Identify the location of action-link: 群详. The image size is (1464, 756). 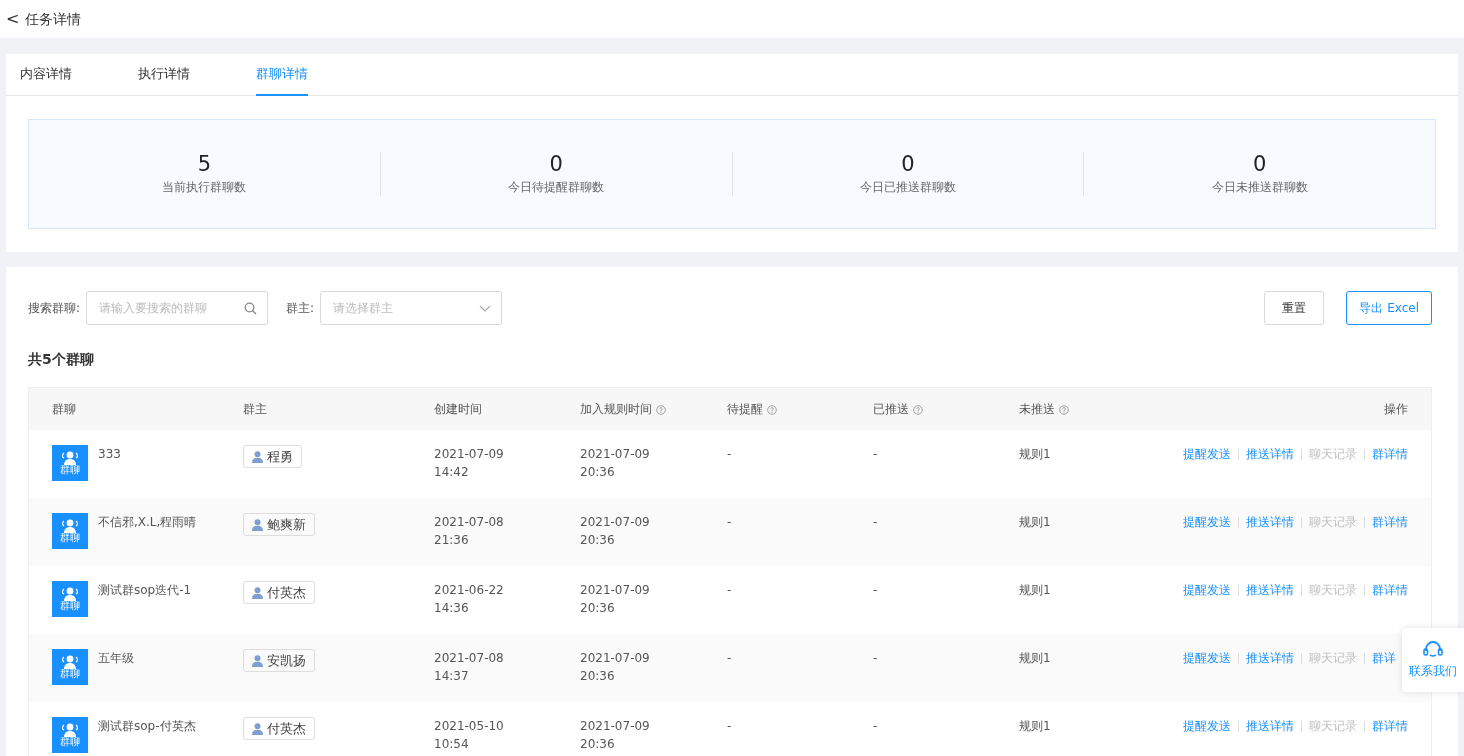
(1384, 658).